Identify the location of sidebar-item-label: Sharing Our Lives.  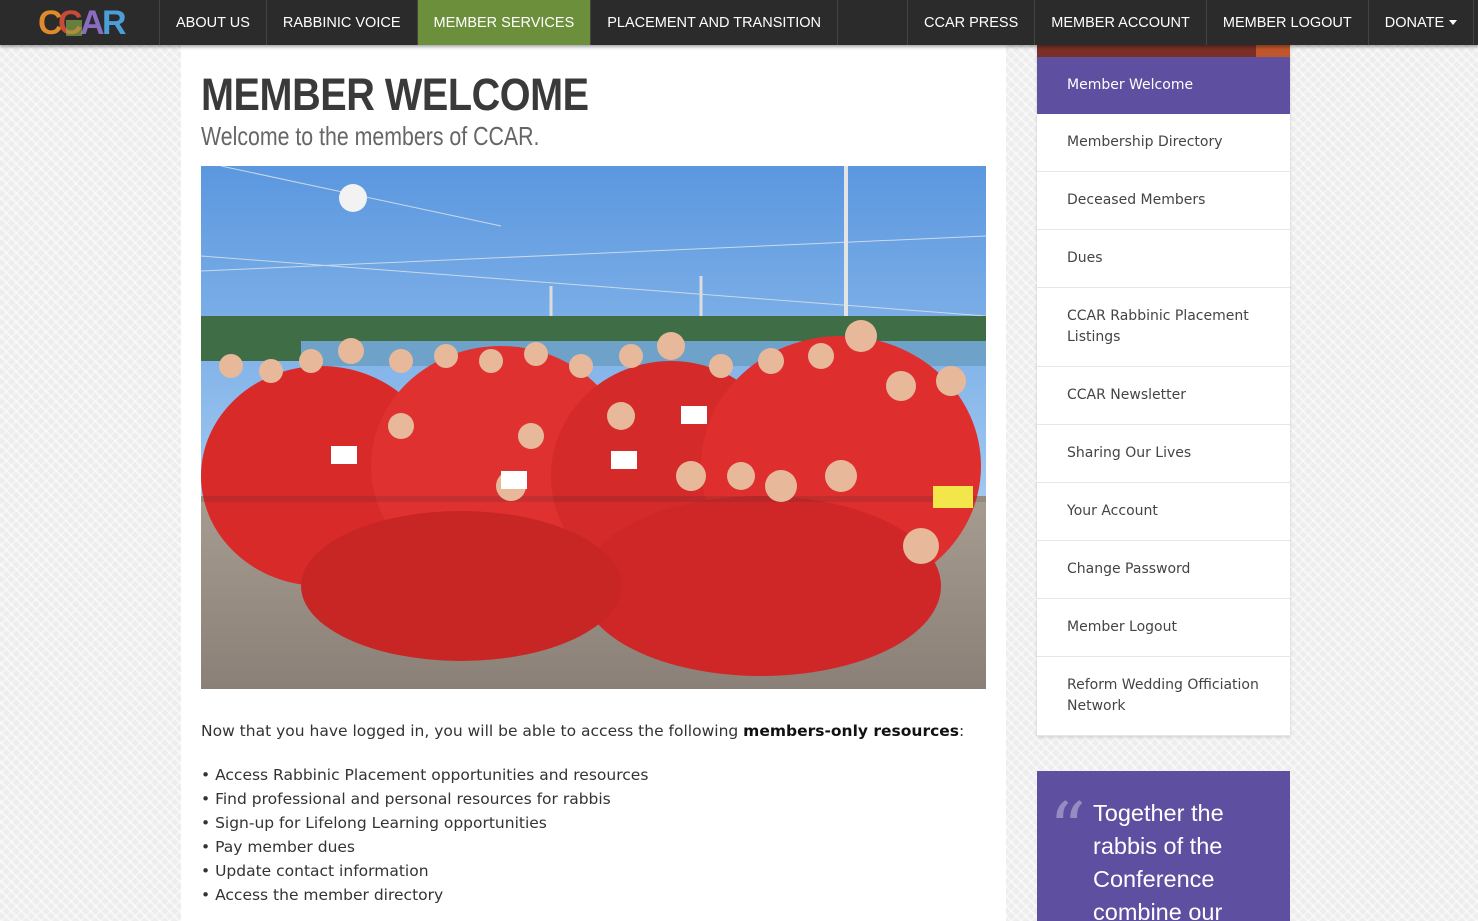
(1129, 453).